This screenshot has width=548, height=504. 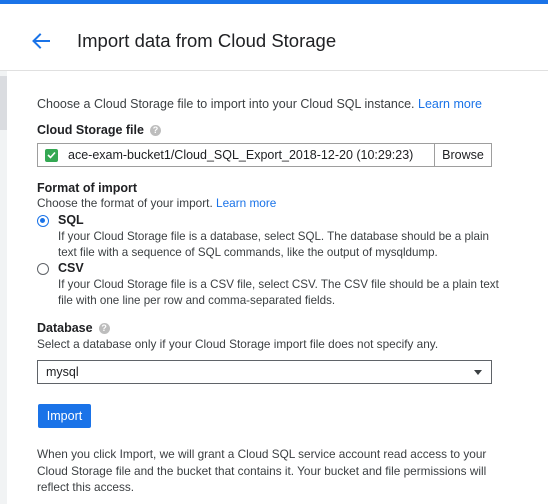 I want to click on radio-csv, so click(x=43, y=269).